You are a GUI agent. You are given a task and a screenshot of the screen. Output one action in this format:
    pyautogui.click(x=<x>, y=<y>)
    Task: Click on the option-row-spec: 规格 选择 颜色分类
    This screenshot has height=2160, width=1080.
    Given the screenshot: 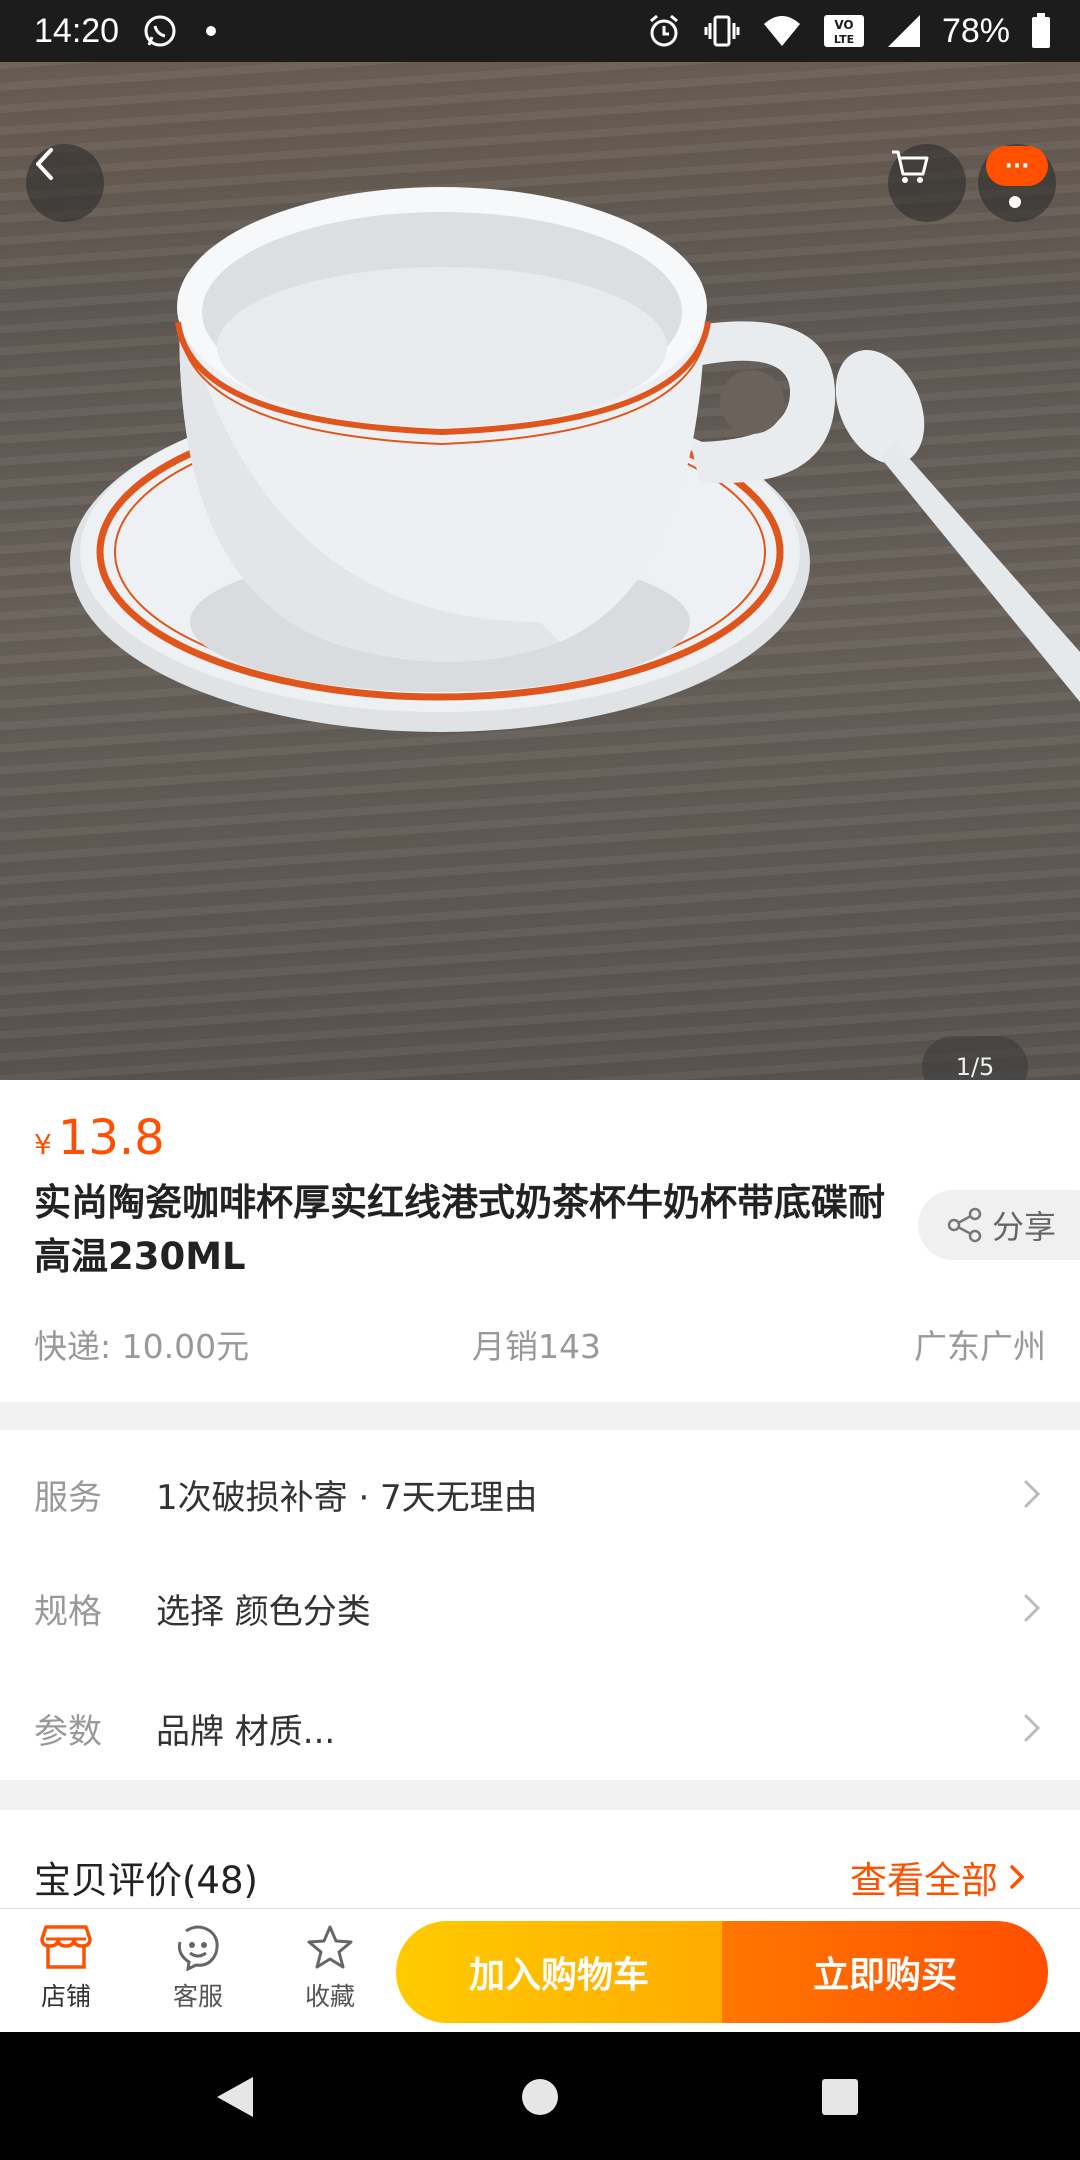 What is the action you would take?
    pyautogui.click(x=540, y=1608)
    